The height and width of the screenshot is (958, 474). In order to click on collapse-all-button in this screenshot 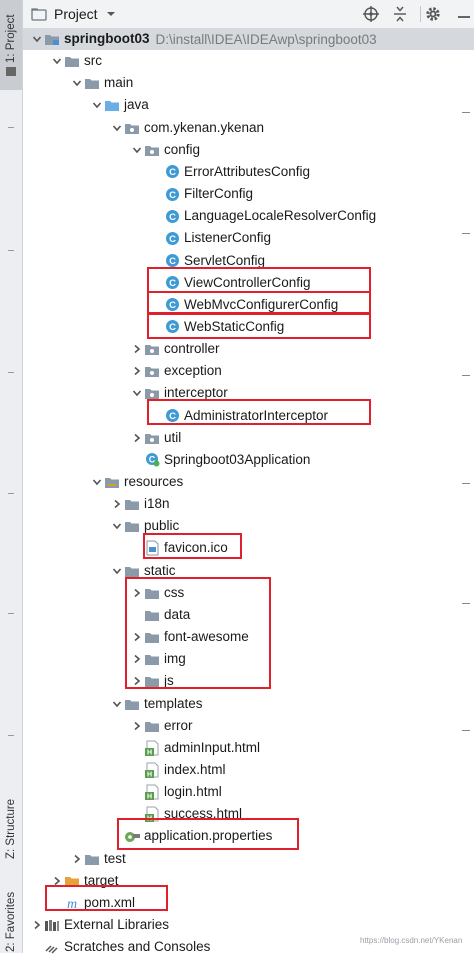, I will do `click(400, 14)`.